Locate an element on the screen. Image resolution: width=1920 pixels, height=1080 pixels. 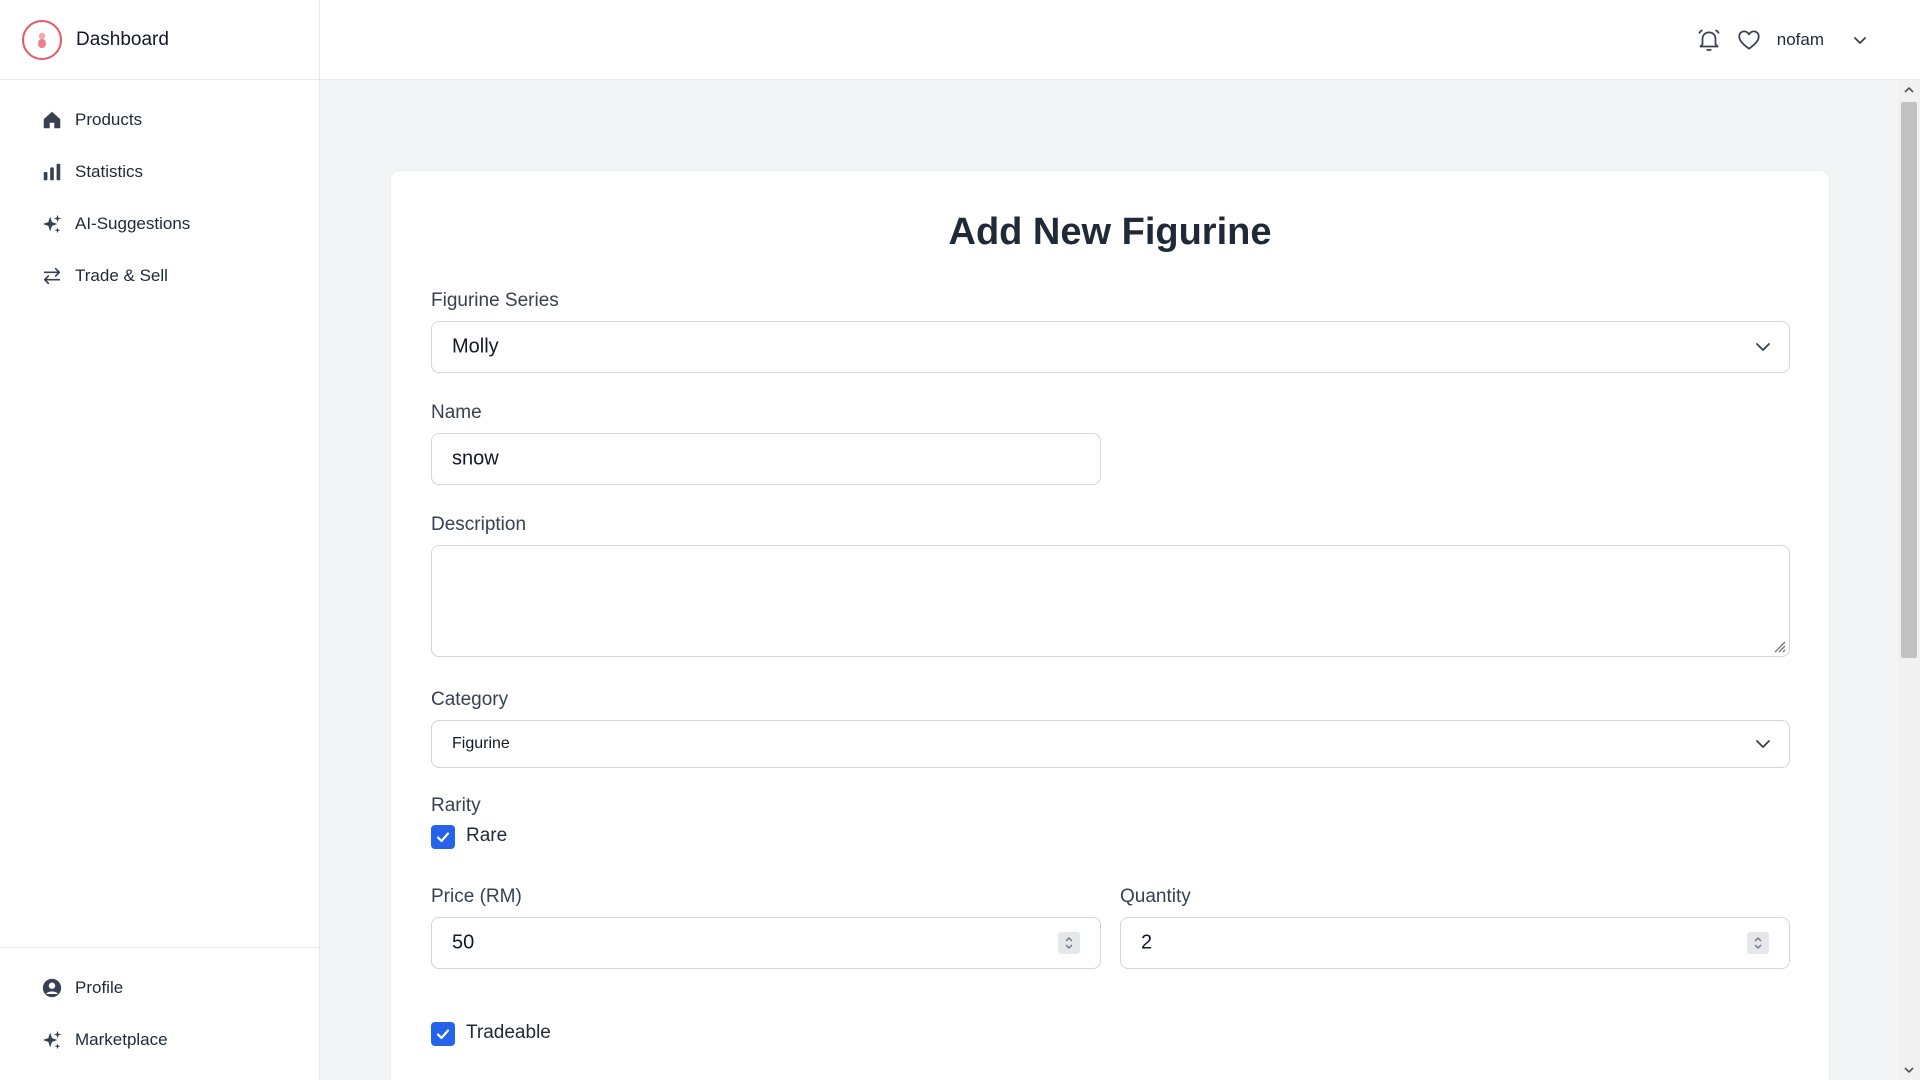
sidebar-item-label: Profile is located at coordinates (99, 987).